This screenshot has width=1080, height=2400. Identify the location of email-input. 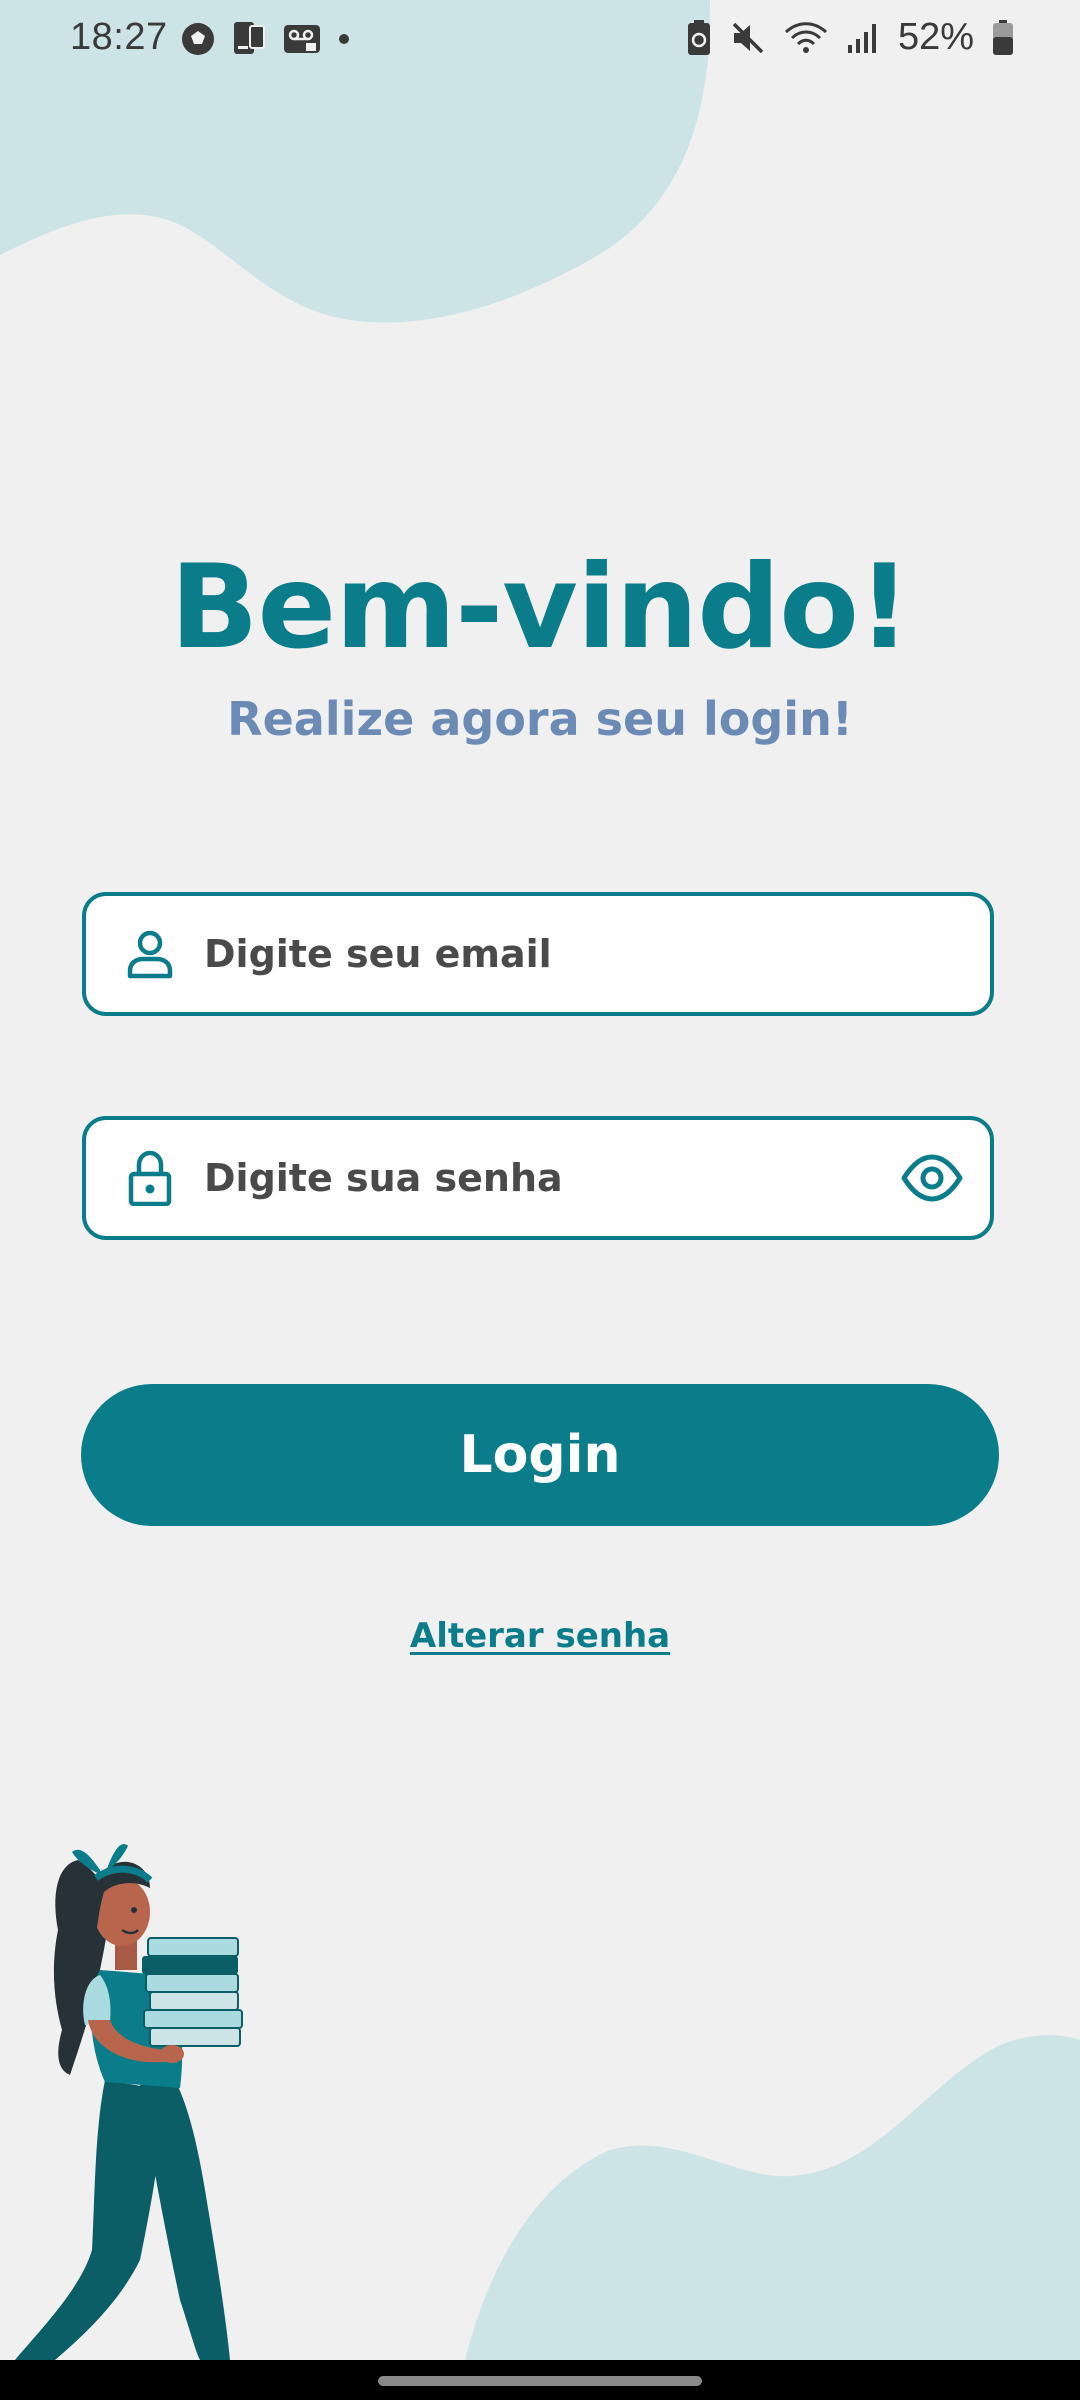
(554, 954).